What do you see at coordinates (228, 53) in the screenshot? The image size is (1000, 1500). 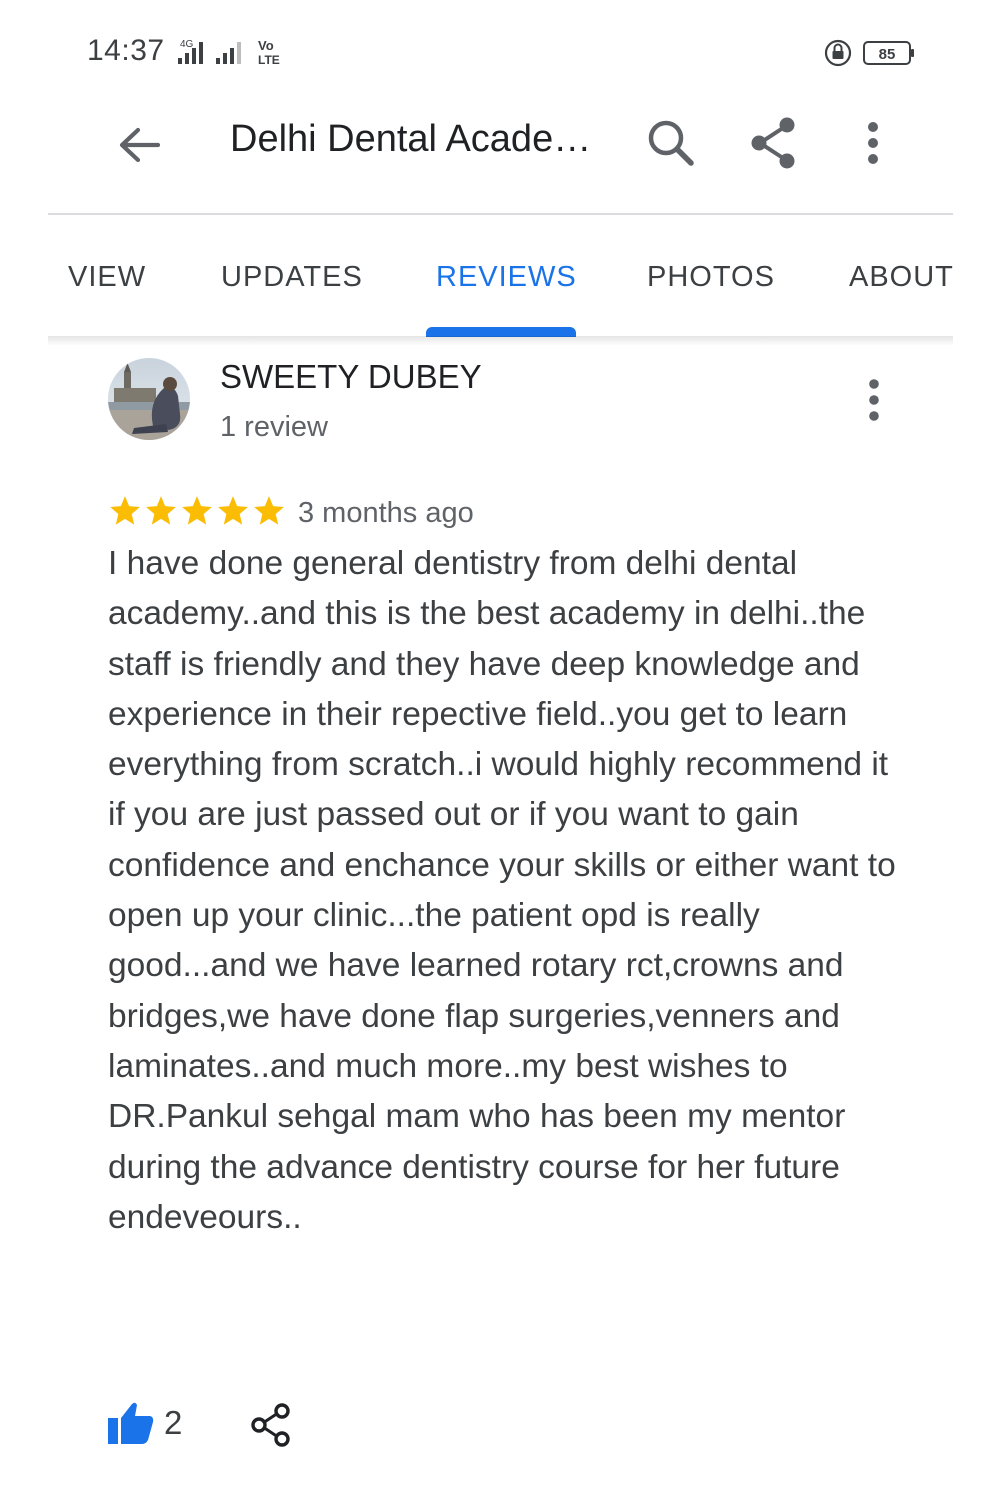 I see `signal-strength-2-icon` at bounding box center [228, 53].